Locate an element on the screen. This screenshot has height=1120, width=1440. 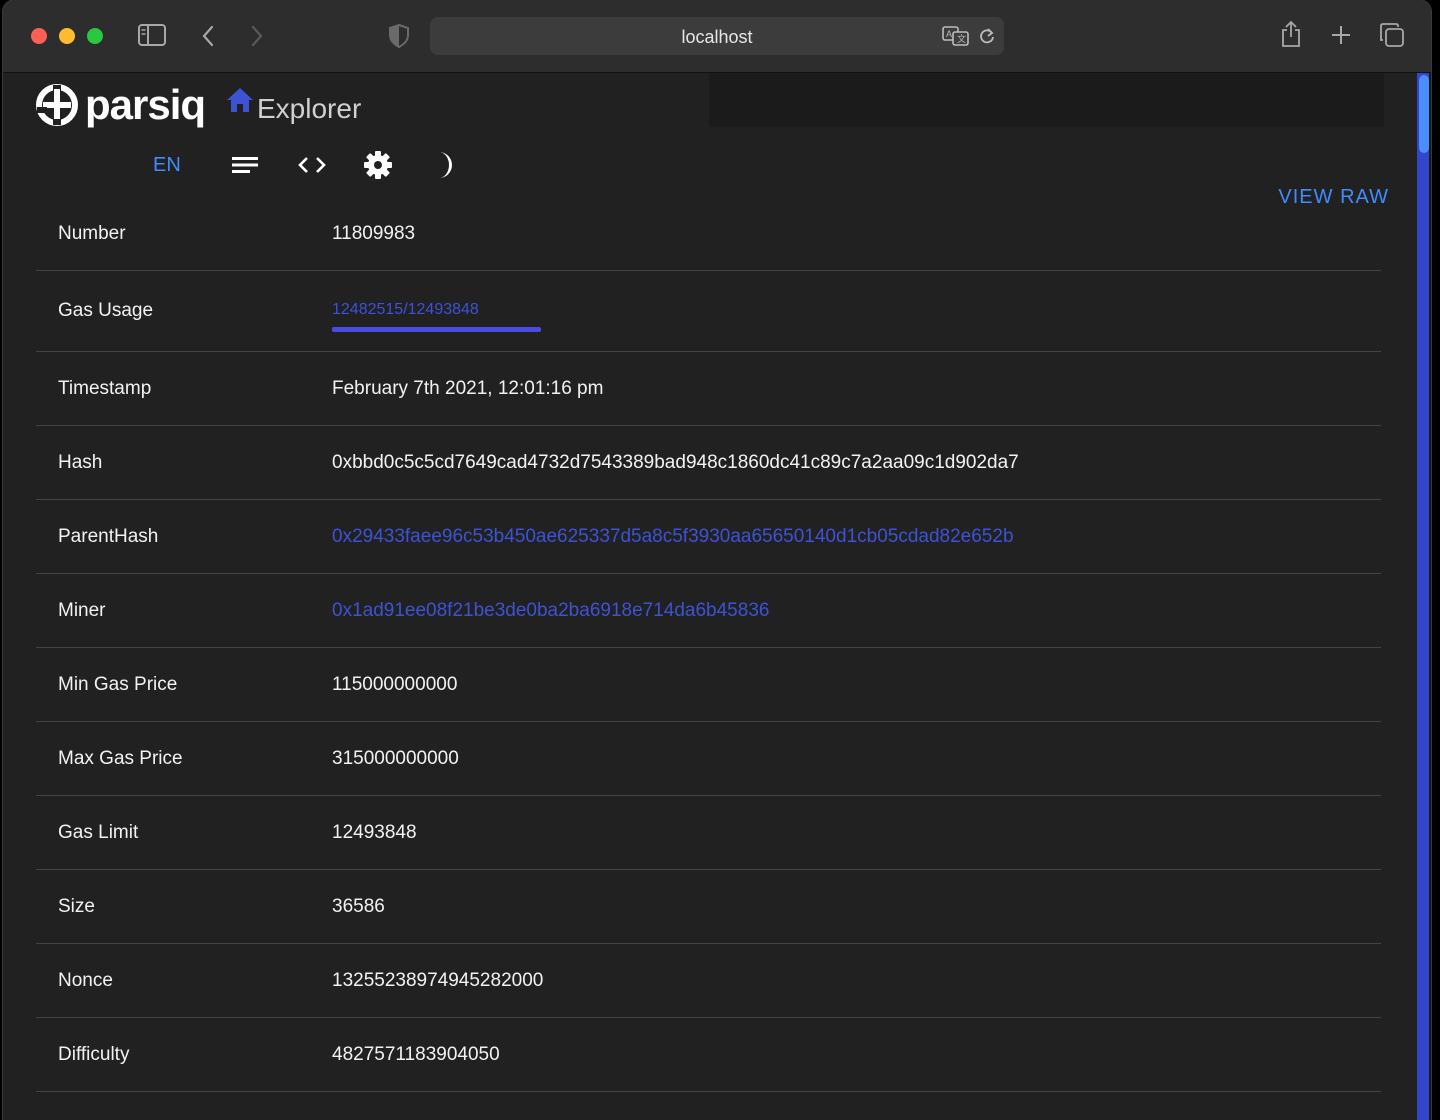
minimize-window-button is located at coordinates (67, 36).